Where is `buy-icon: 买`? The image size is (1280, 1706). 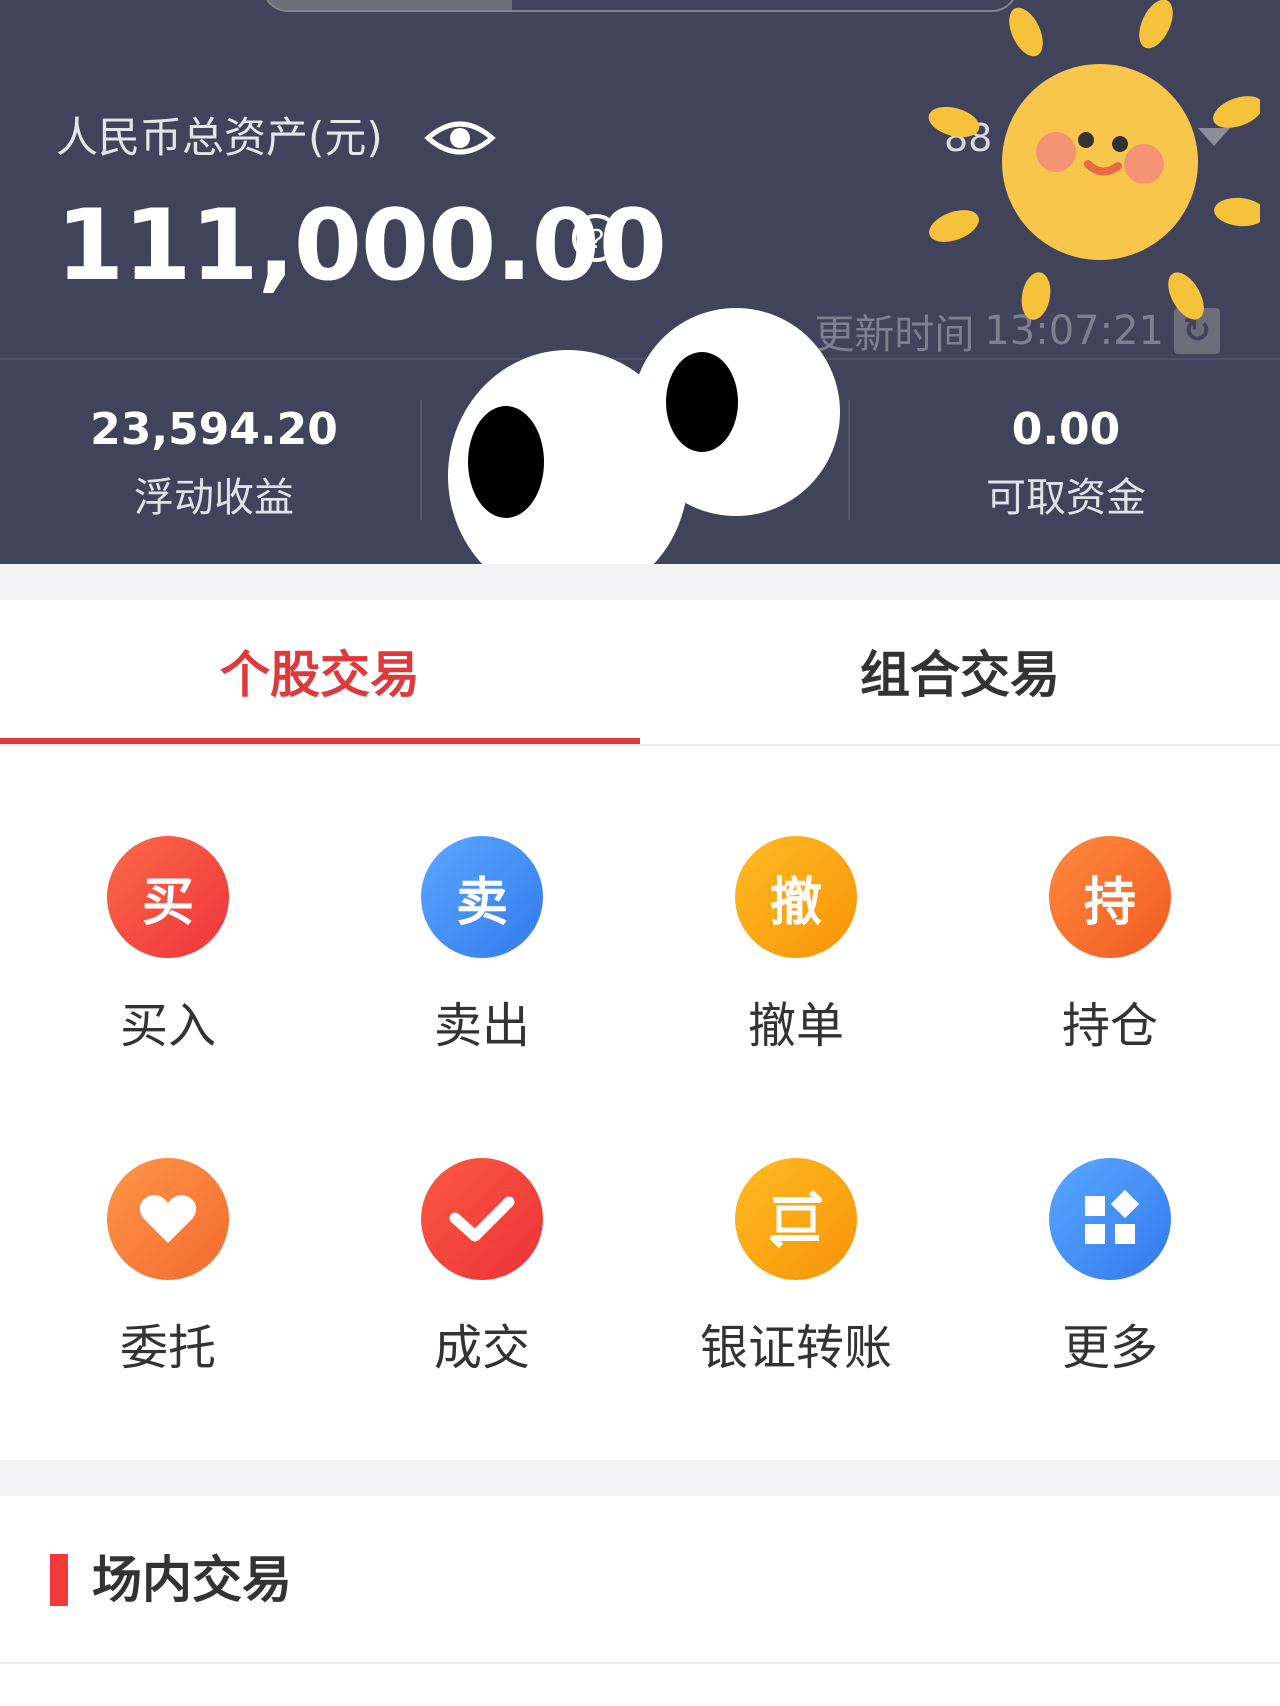
buy-icon: 买 is located at coordinates (168, 897).